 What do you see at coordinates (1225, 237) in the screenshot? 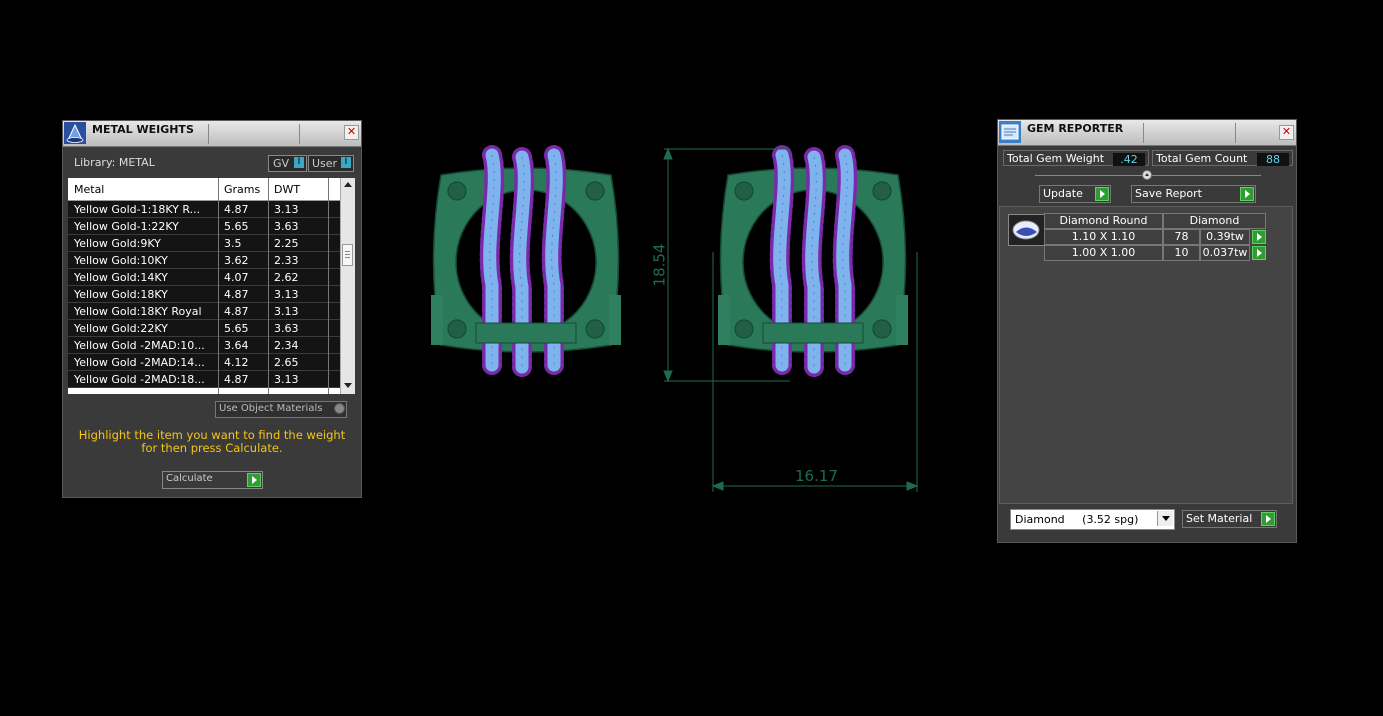
I see `gem-row-weight: 0.39tw` at bounding box center [1225, 237].